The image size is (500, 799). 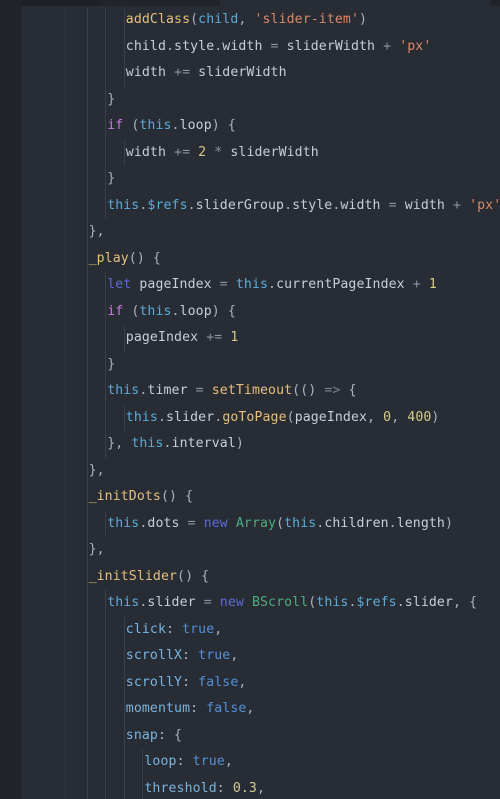 I want to click on code-line: this.slider.goToPage(pageIndex, 0, 400), so click(x=283, y=417).